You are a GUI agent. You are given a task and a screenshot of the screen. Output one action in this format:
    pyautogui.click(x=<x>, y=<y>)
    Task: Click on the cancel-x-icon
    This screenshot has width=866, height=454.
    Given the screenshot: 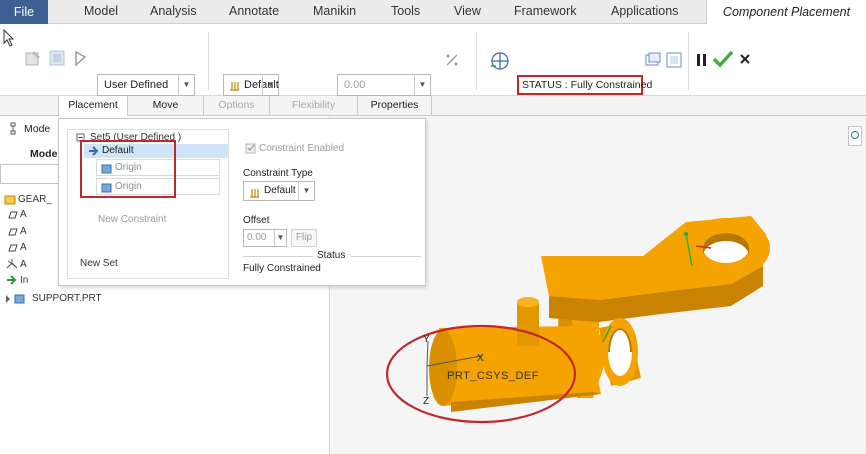 What is the action you would take?
    pyautogui.click(x=745, y=59)
    